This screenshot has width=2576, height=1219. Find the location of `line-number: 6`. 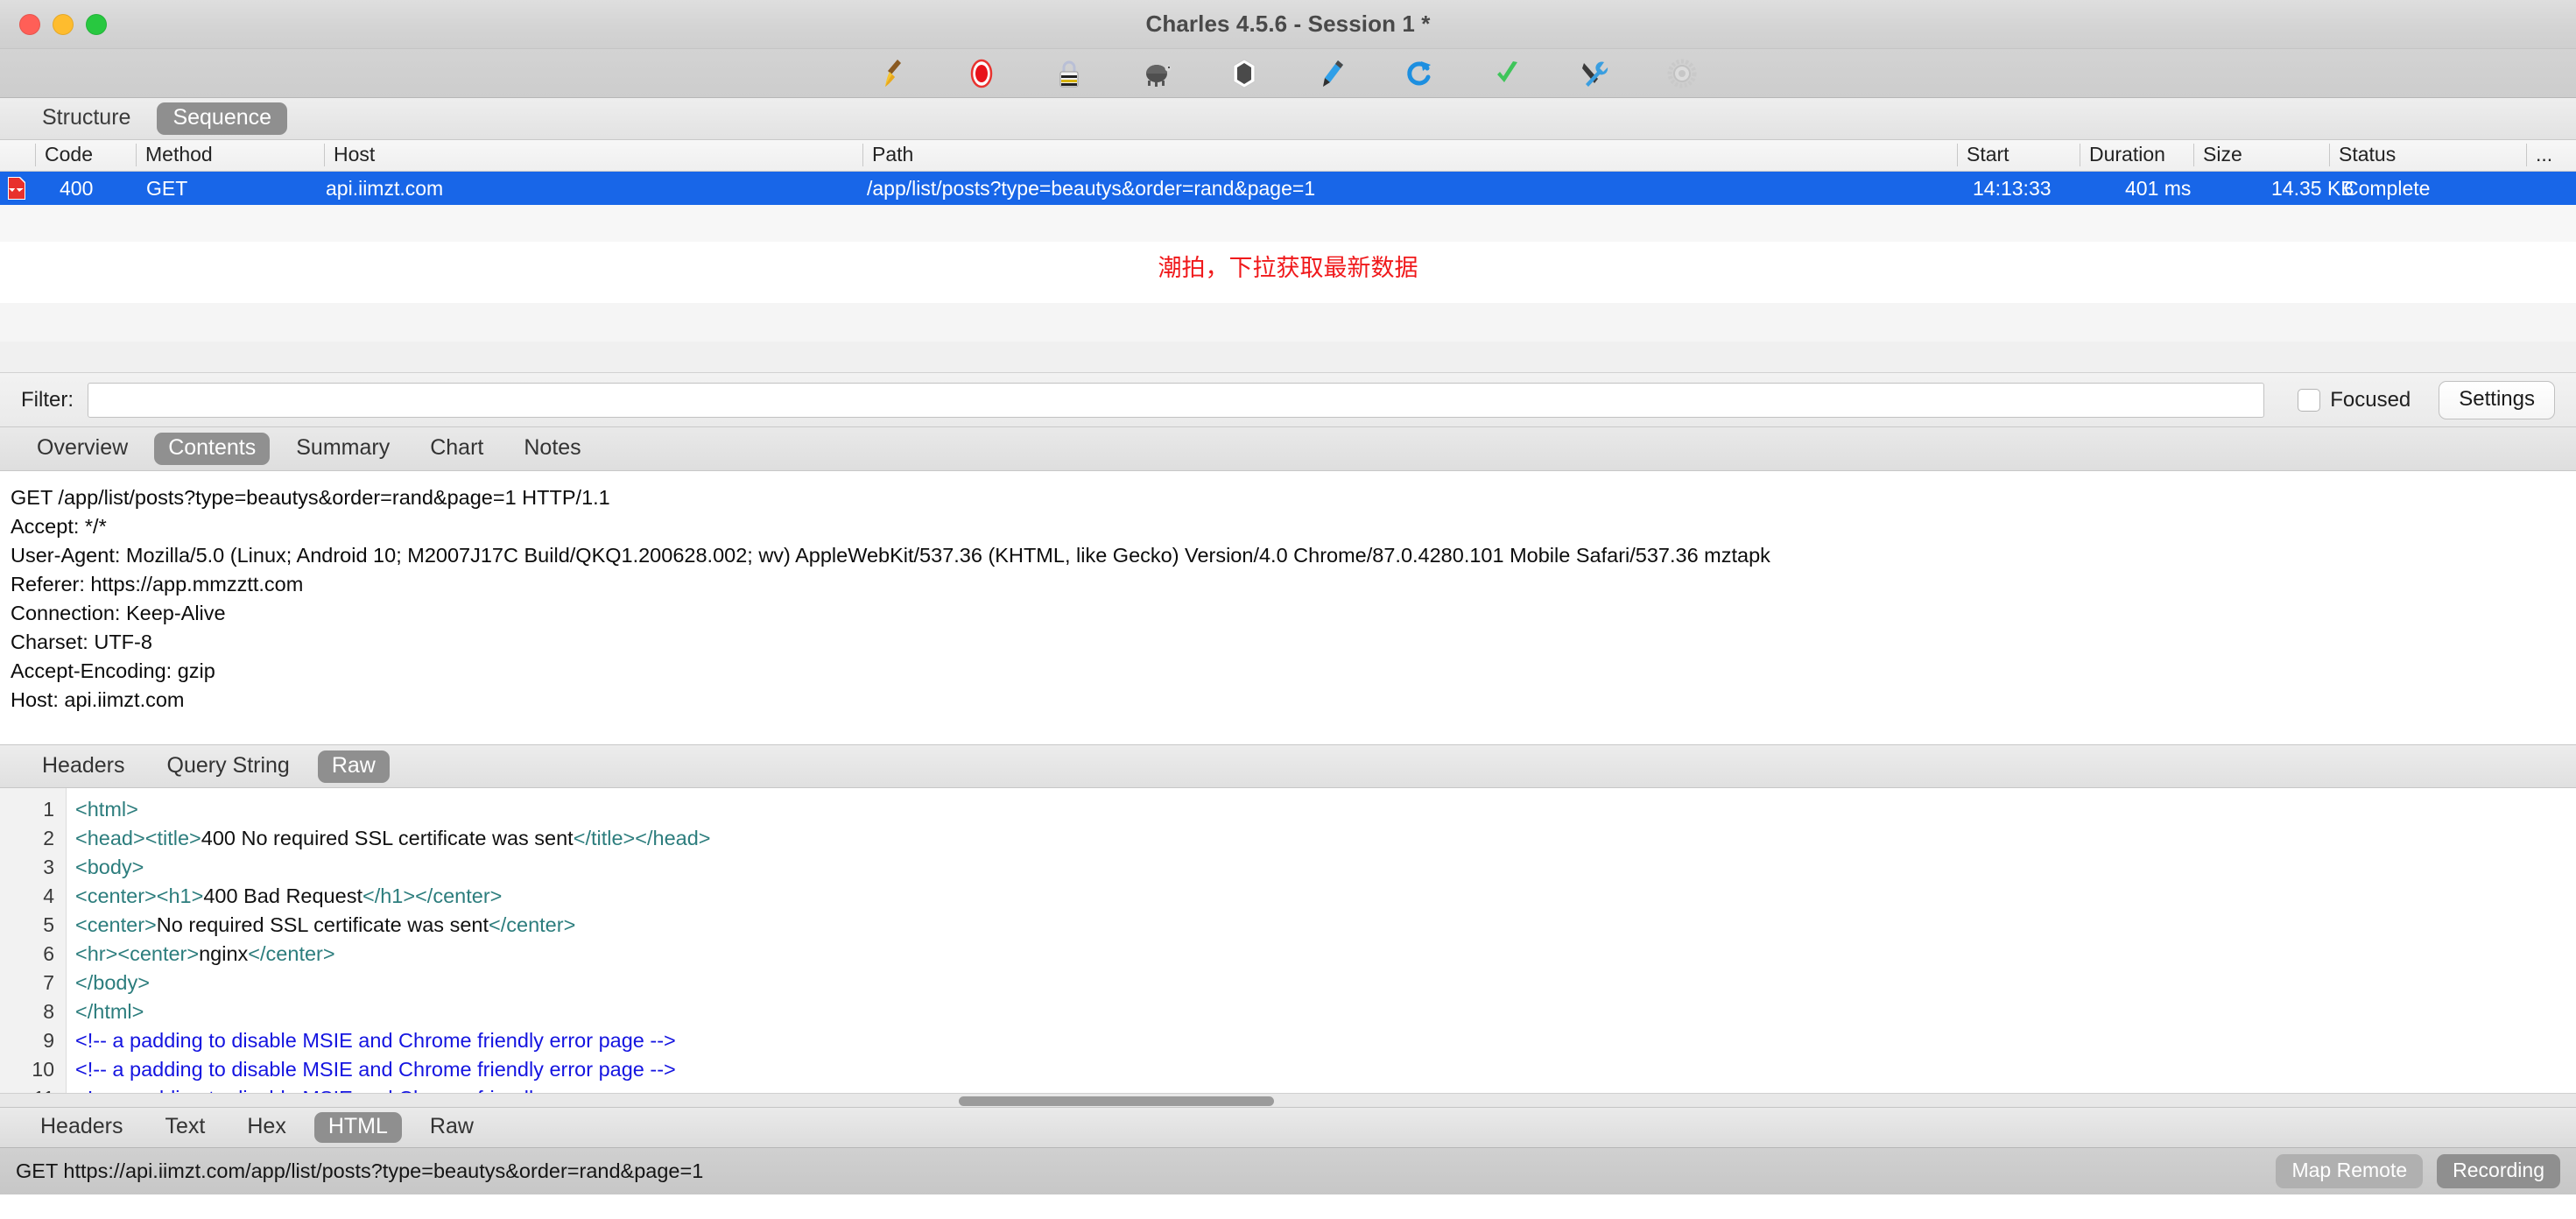

line-number: 6 is located at coordinates (48, 953).